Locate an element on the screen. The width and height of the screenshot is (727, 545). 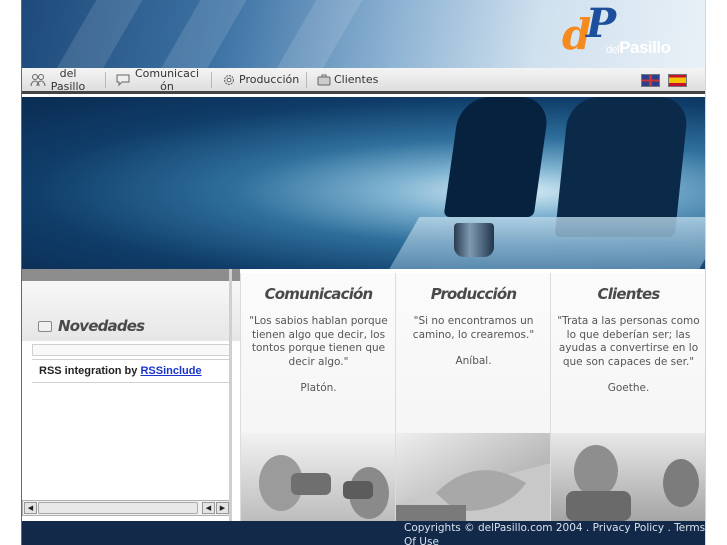
spanish-flag-icon is located at coordinates (677, 80).